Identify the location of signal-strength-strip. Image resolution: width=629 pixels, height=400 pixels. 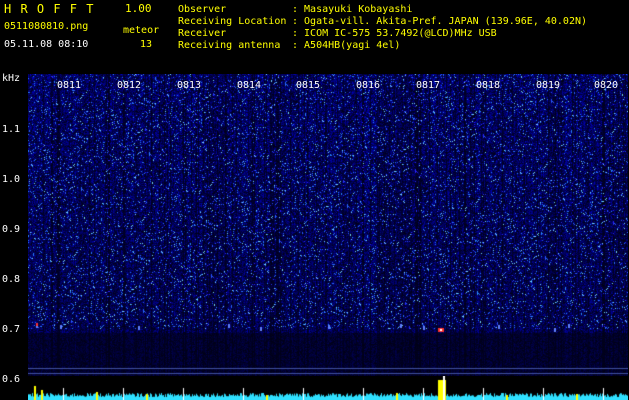
(328, 388).